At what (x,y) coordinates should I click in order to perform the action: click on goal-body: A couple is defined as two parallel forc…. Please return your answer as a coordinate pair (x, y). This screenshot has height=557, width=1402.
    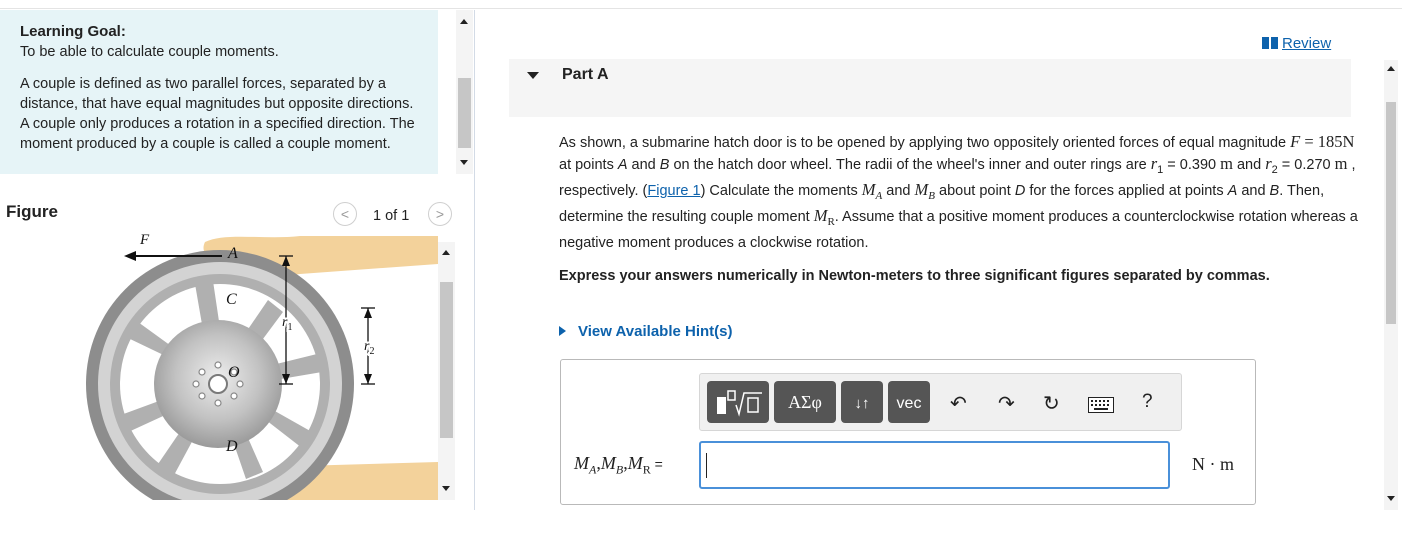
    Looking at the image, I should click on (217, 114).